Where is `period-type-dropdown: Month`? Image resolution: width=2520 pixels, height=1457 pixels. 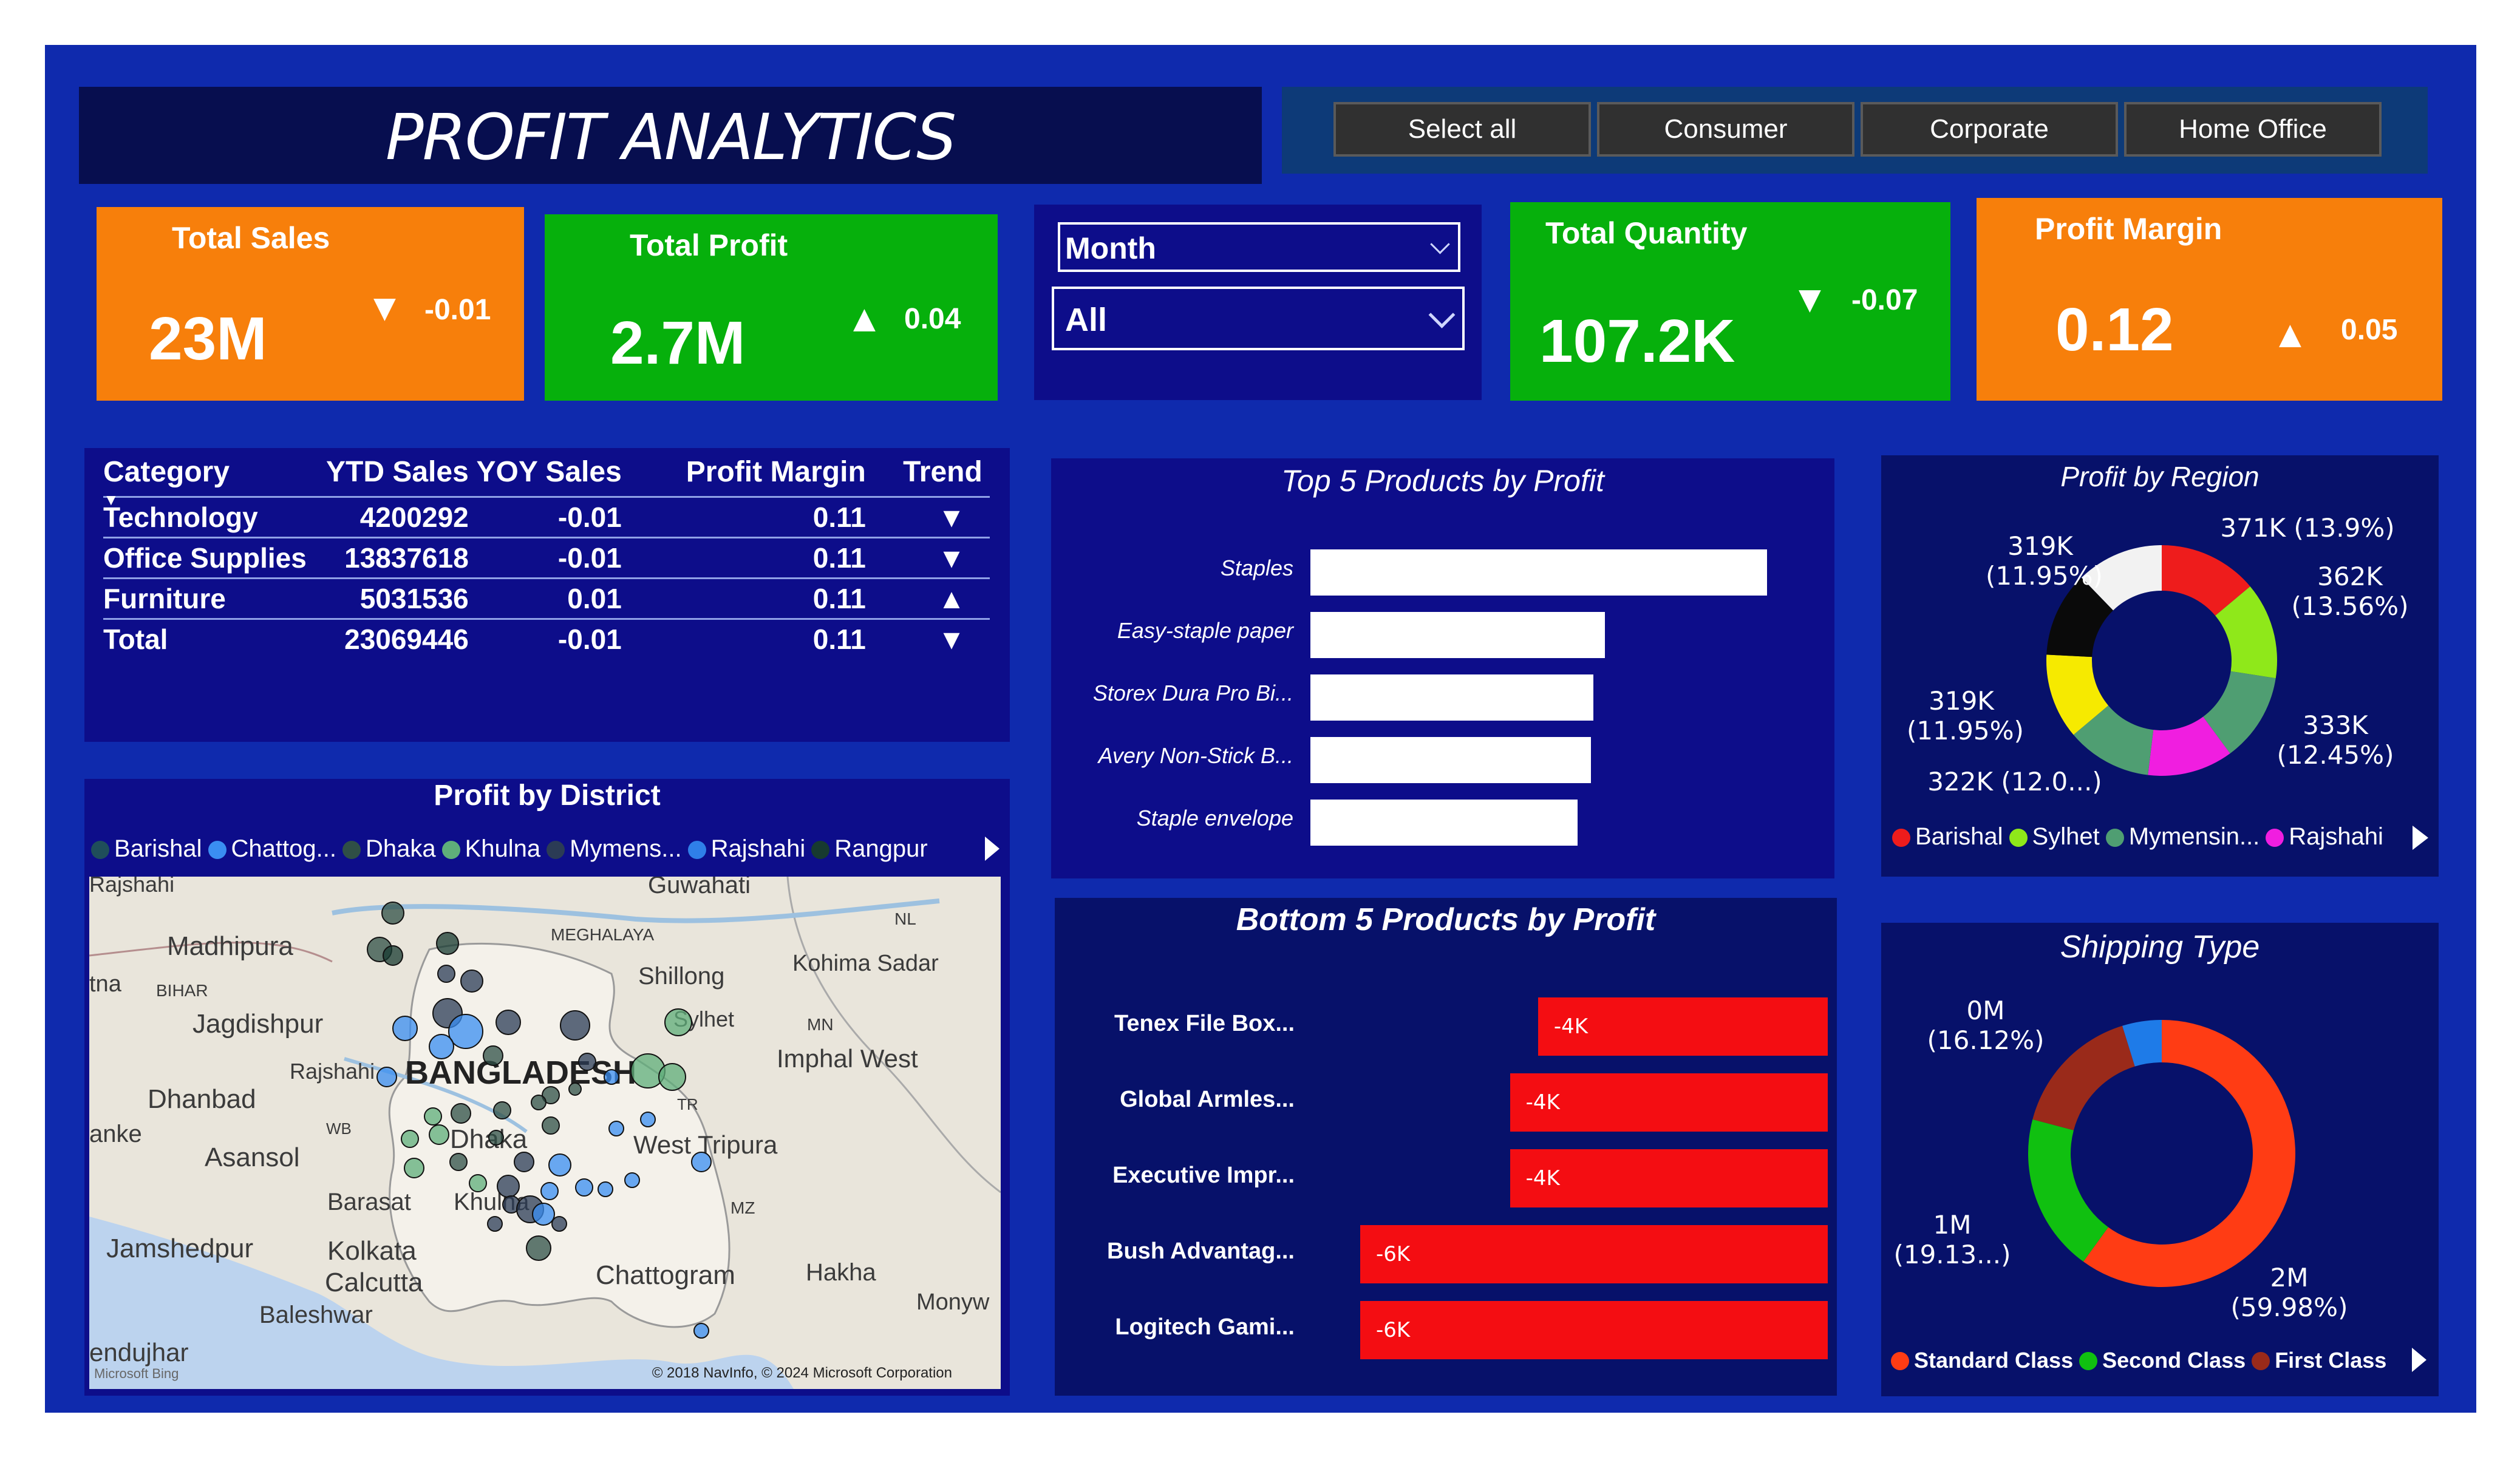
period-type-dropdown: Month is located at coordinates (1259, 247).